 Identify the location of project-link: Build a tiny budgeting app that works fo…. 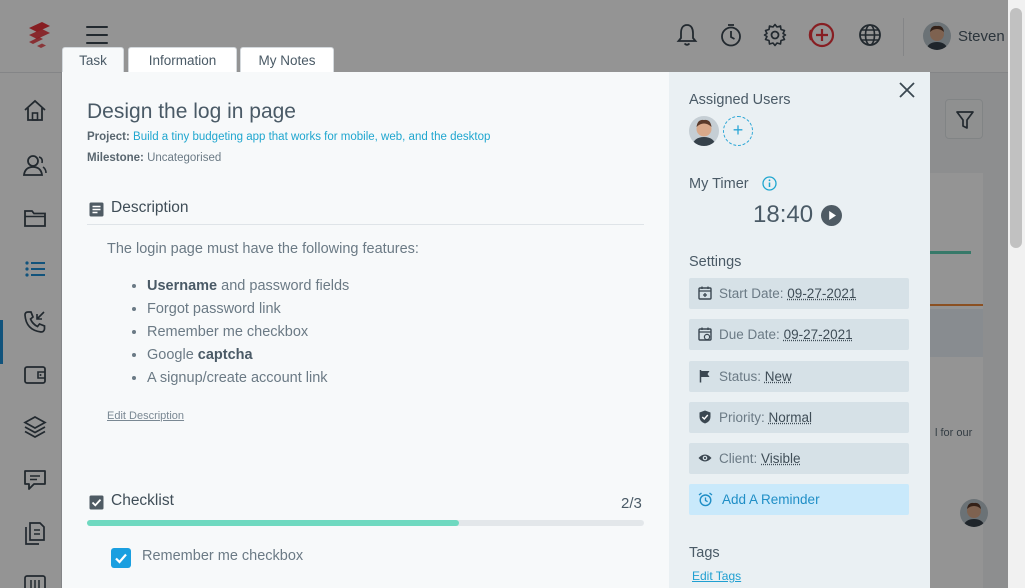
(311, 137).